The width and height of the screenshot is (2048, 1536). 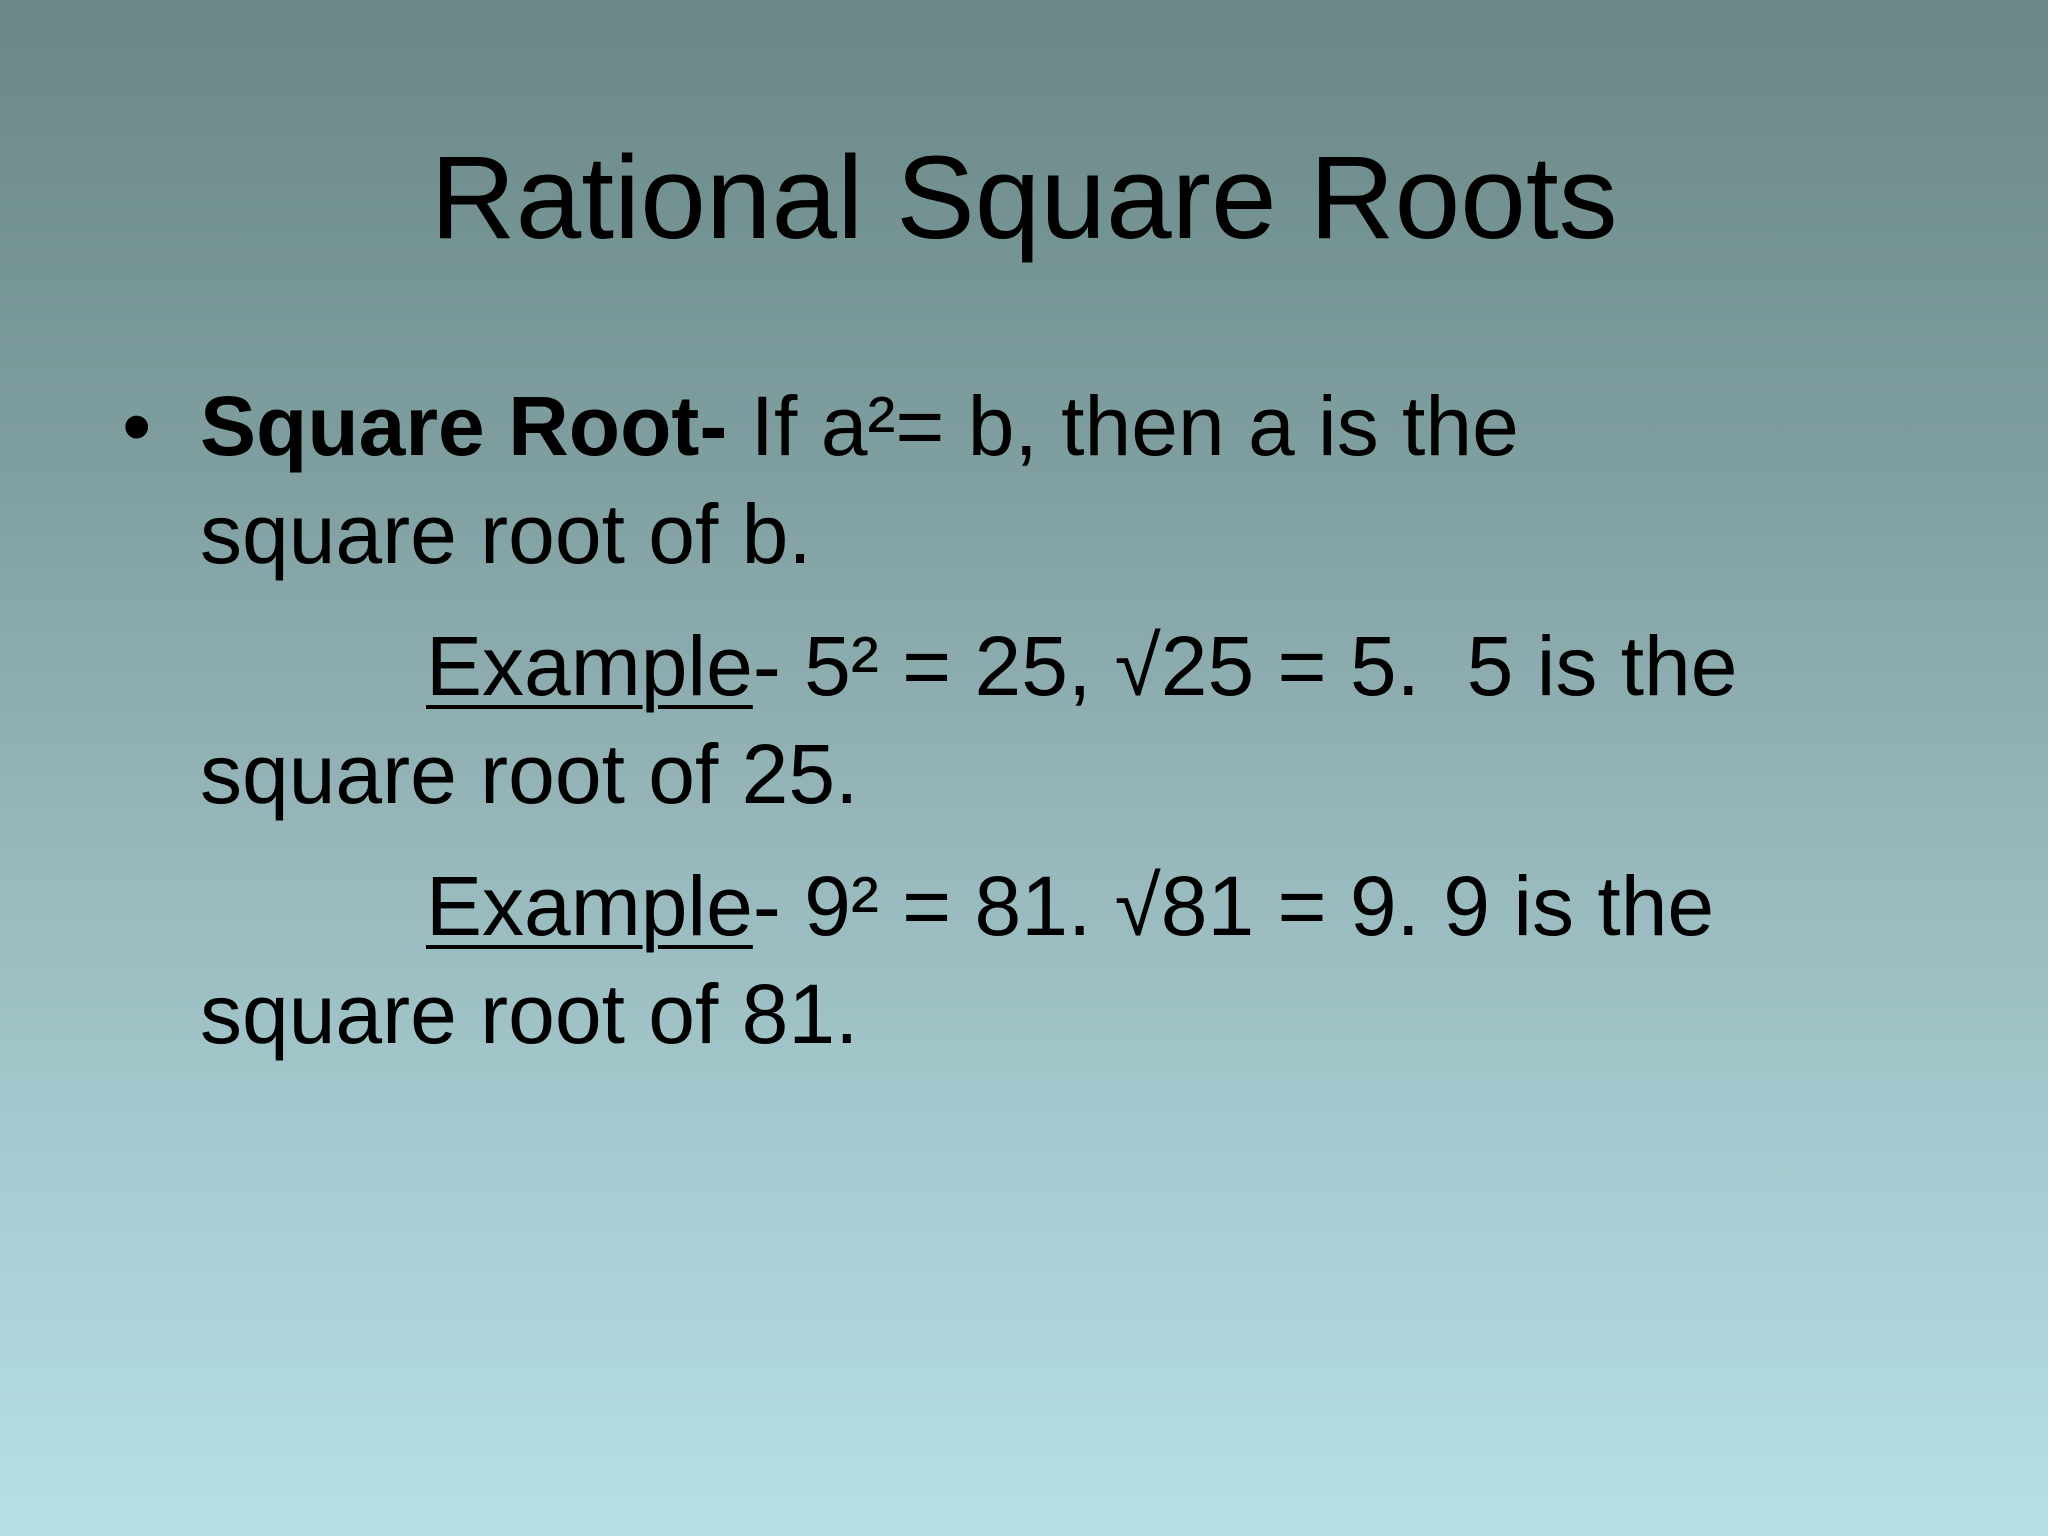 I want to click on definition-term: Square Root-, so click(x=464, y=426).